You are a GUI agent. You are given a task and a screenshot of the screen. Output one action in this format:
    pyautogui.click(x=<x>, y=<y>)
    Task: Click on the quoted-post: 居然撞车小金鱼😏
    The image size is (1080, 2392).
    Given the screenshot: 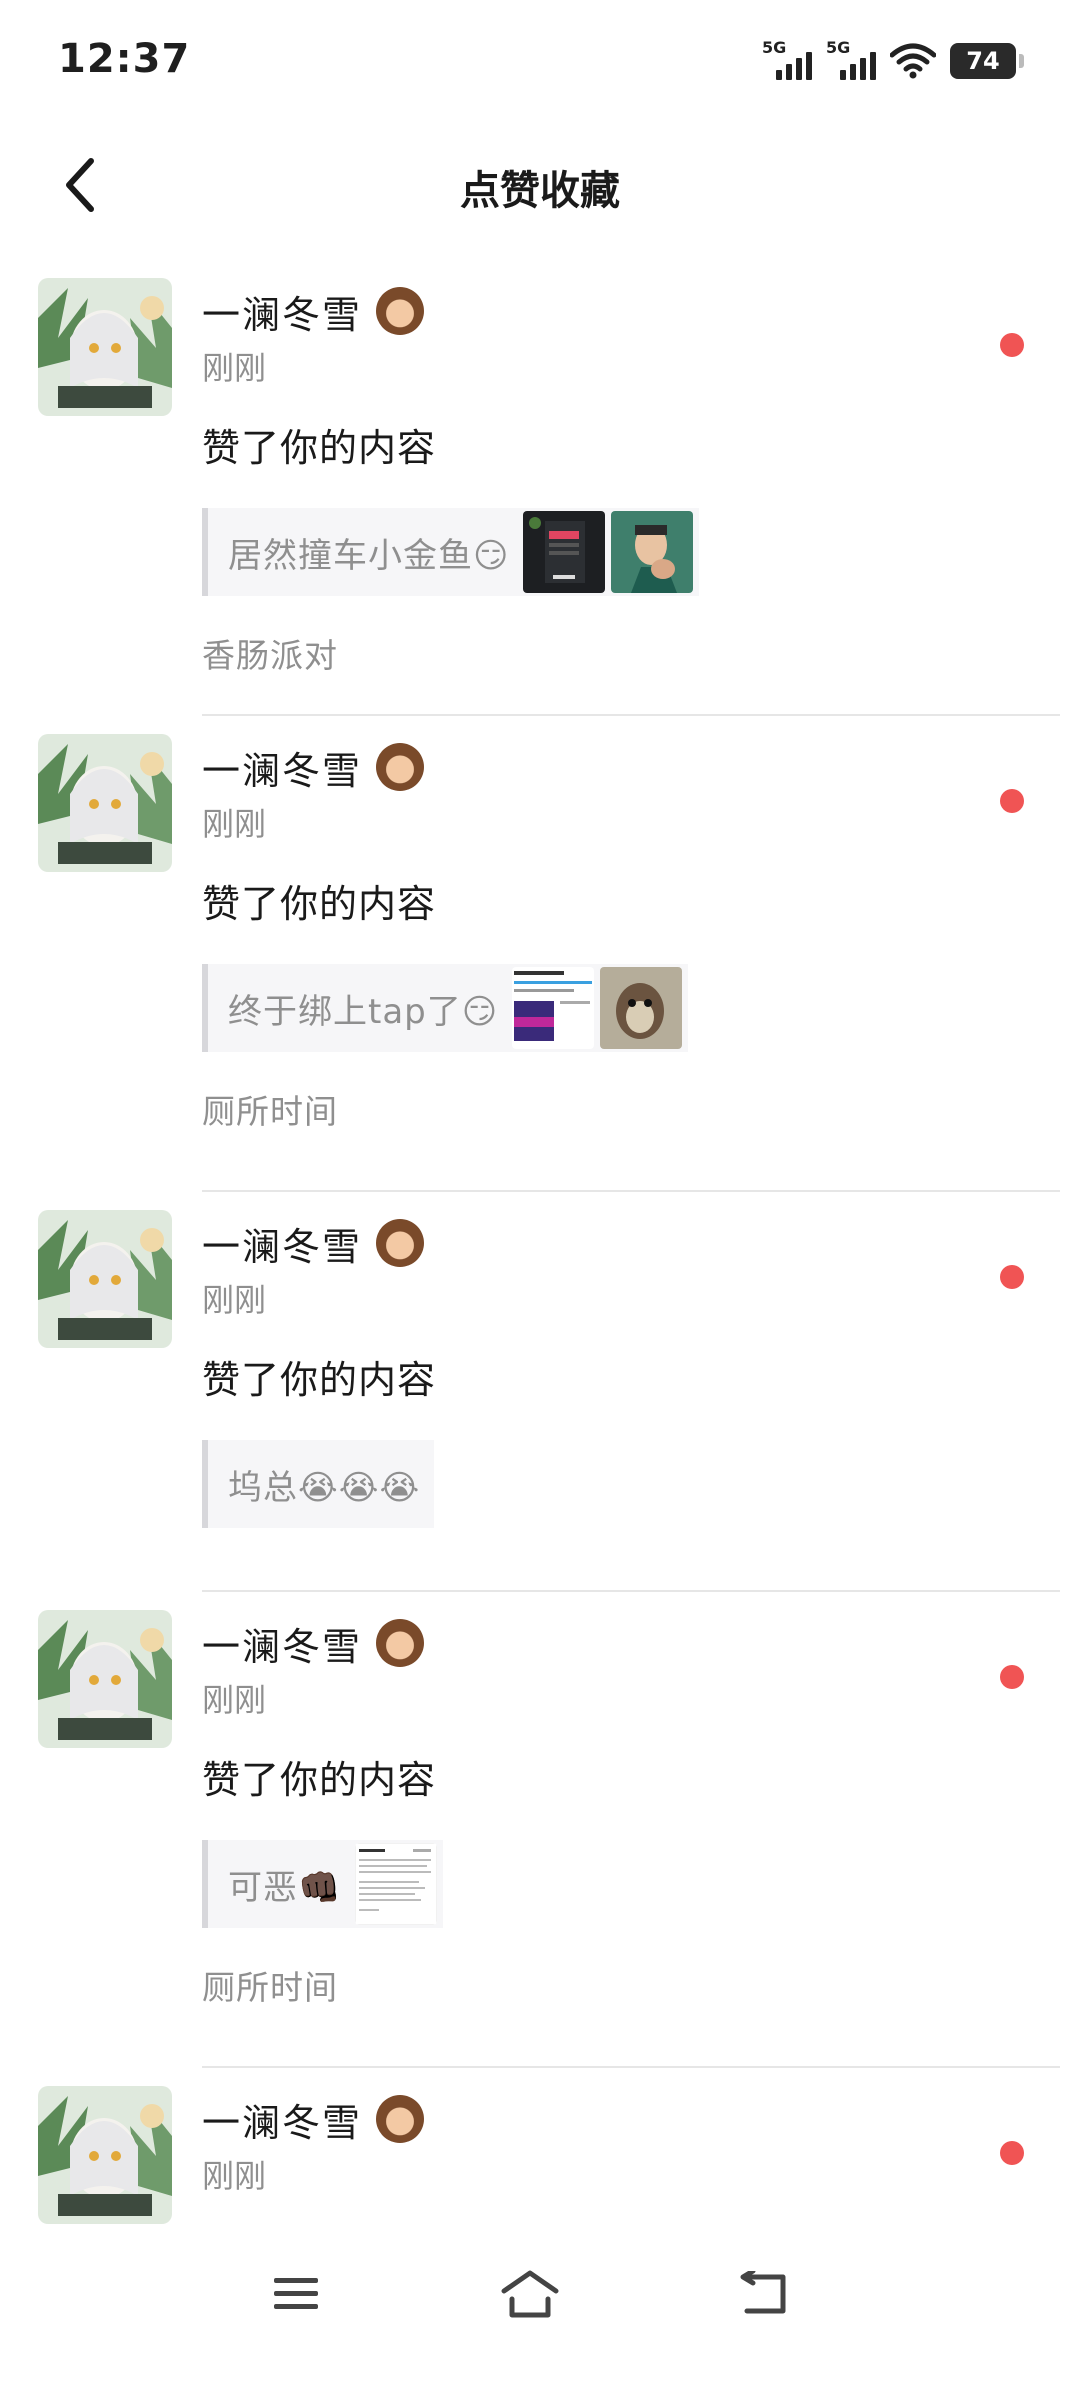 What is the action you would take?
    pyautogui.click(x=451, y=552)
    